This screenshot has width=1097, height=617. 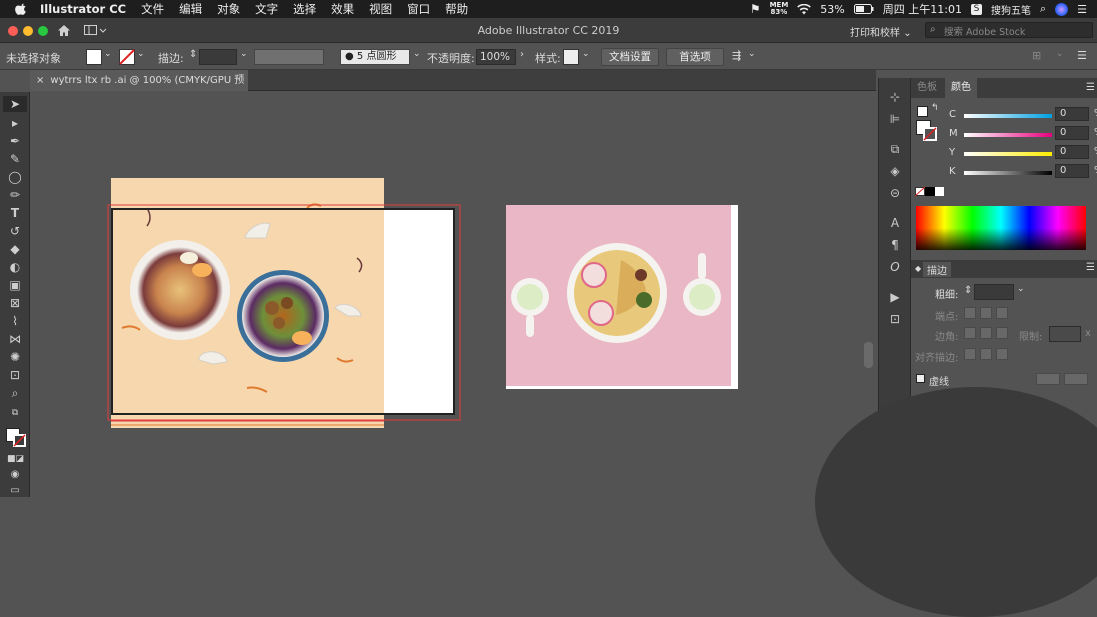 I want to click on artboard-tool-icon: ⊡, so click(x=15, y=375).